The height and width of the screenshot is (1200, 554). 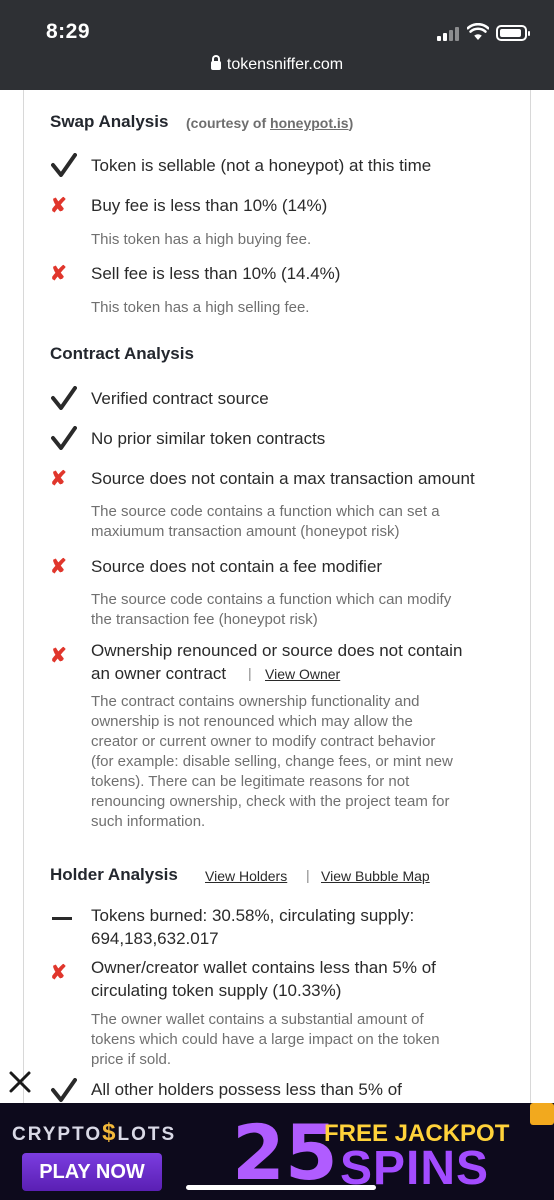 I want to click on status-bar: 8:29 tokensniffer.com, so click(x=277, y=45).